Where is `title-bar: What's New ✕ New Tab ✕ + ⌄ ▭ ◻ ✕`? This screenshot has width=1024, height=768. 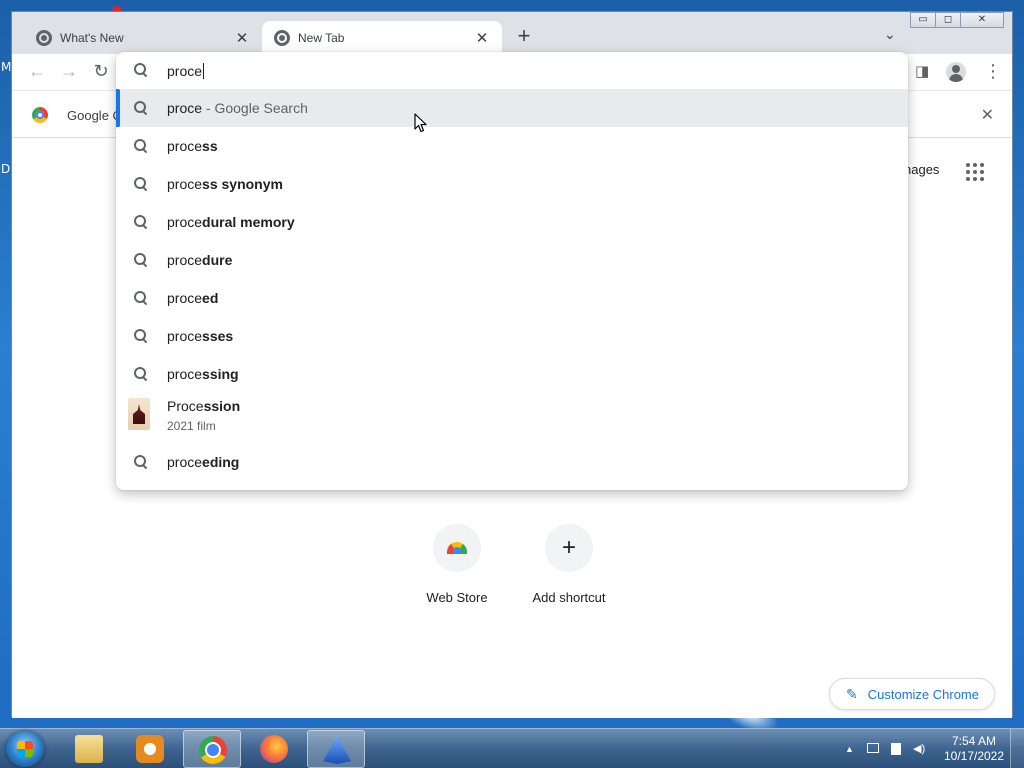
title-bar: What's New ✕ New Tab ✕ + ⌄ ▭ ◻ ✕ is located at coordinates (512, 33).